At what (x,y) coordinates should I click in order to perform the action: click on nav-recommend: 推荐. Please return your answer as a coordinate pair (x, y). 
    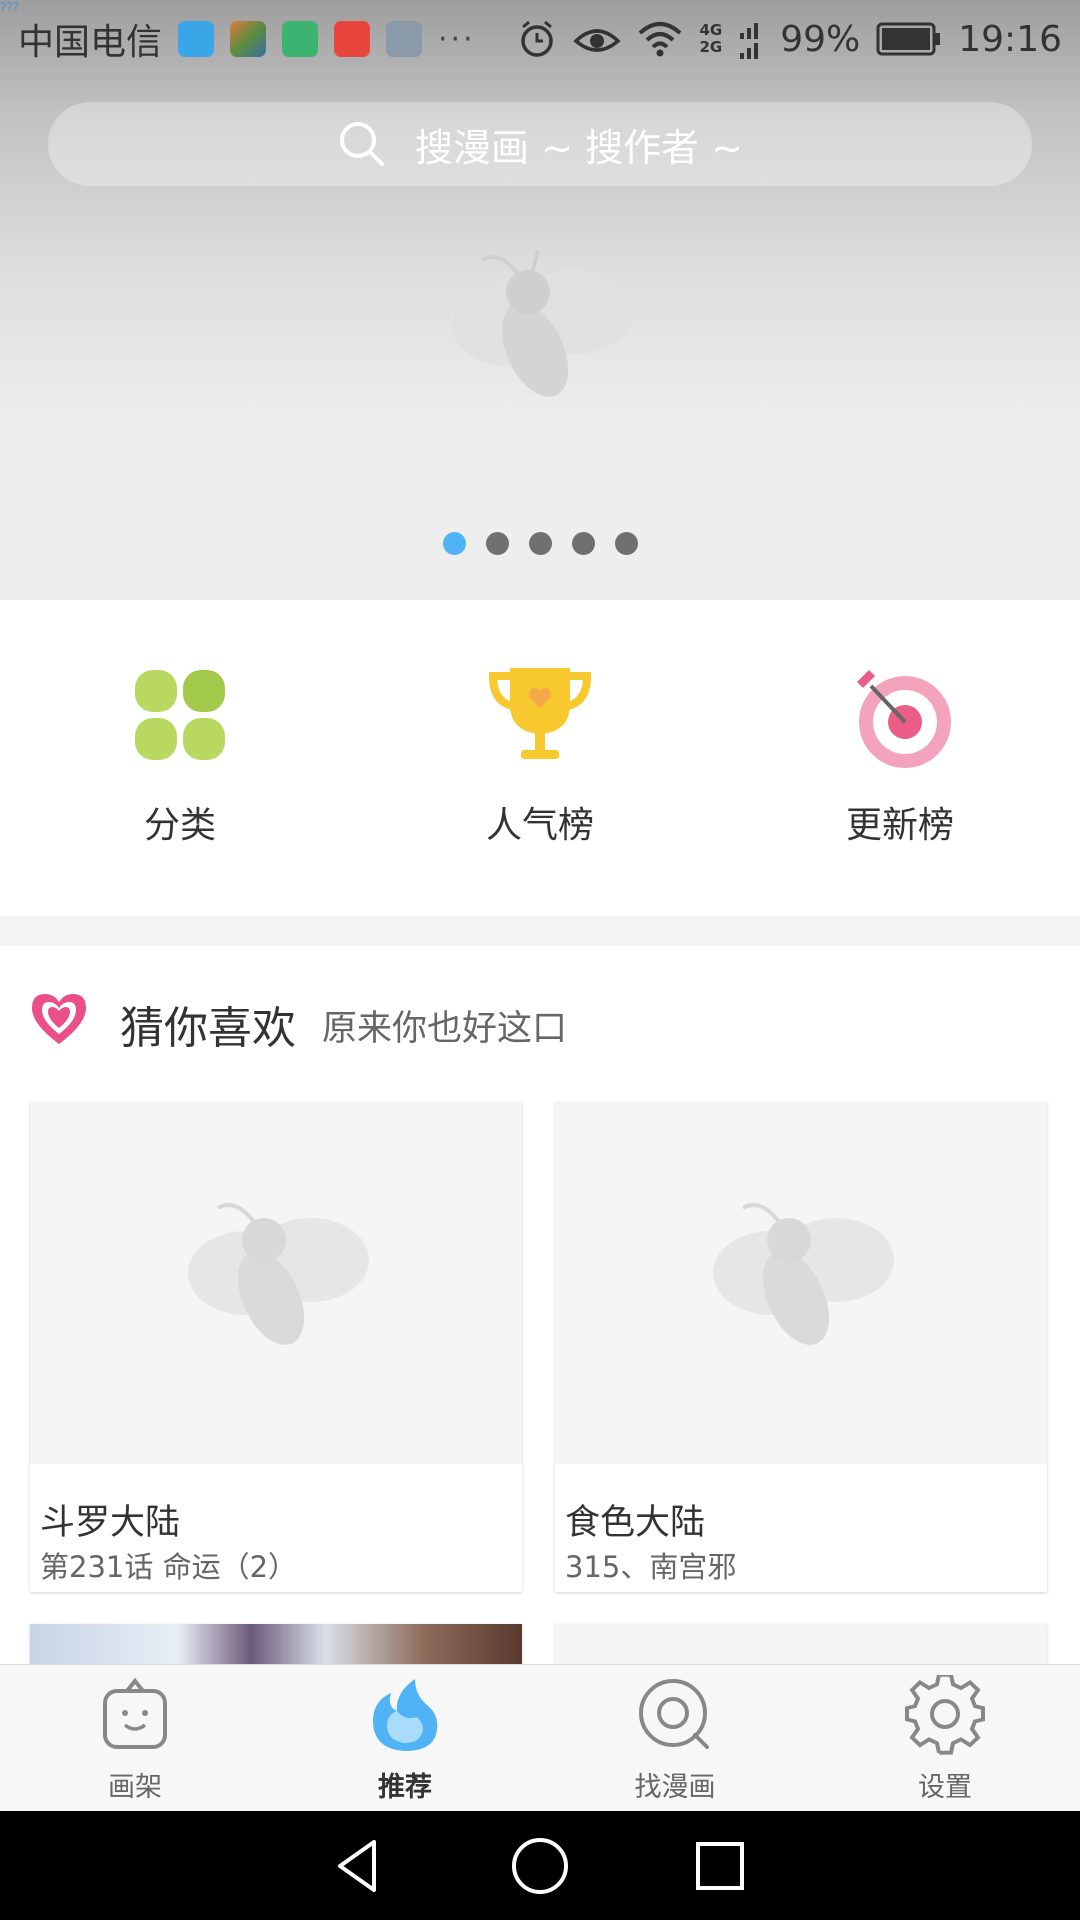
    Looking at the image, I should click on (405, 1738).